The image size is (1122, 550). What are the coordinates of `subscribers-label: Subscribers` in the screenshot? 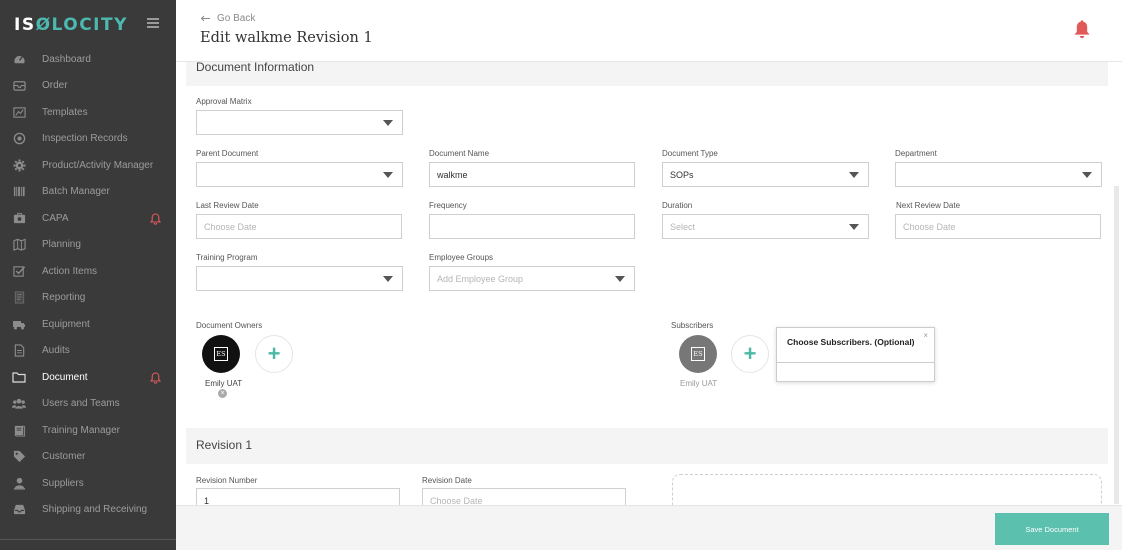 It's located at (692, 325).